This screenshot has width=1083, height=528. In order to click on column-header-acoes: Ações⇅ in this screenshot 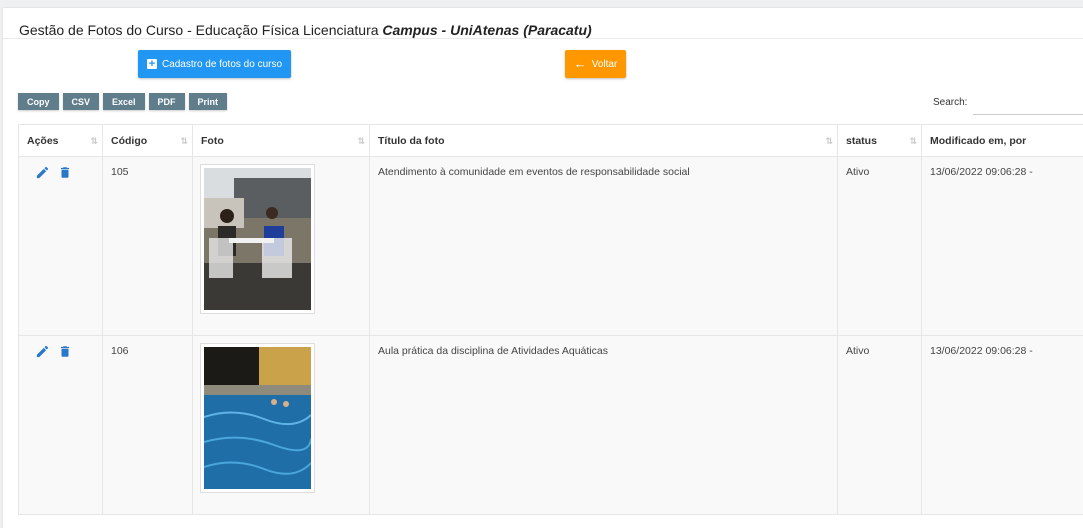, I will do `click(61, 141)`.